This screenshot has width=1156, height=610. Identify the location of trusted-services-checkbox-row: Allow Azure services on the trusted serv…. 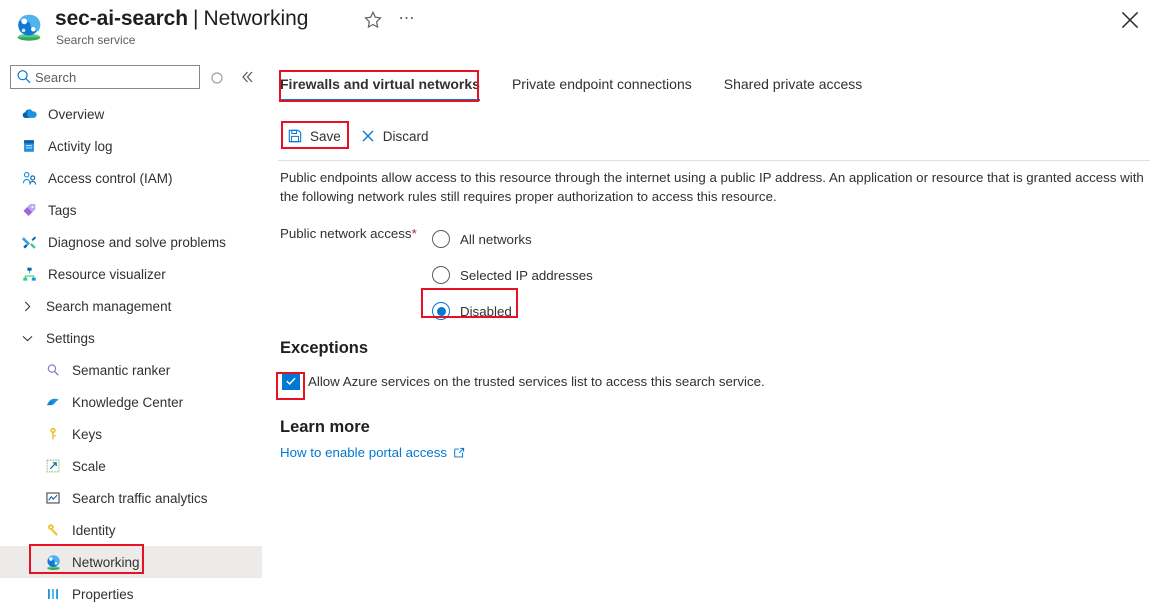
(523, 381).